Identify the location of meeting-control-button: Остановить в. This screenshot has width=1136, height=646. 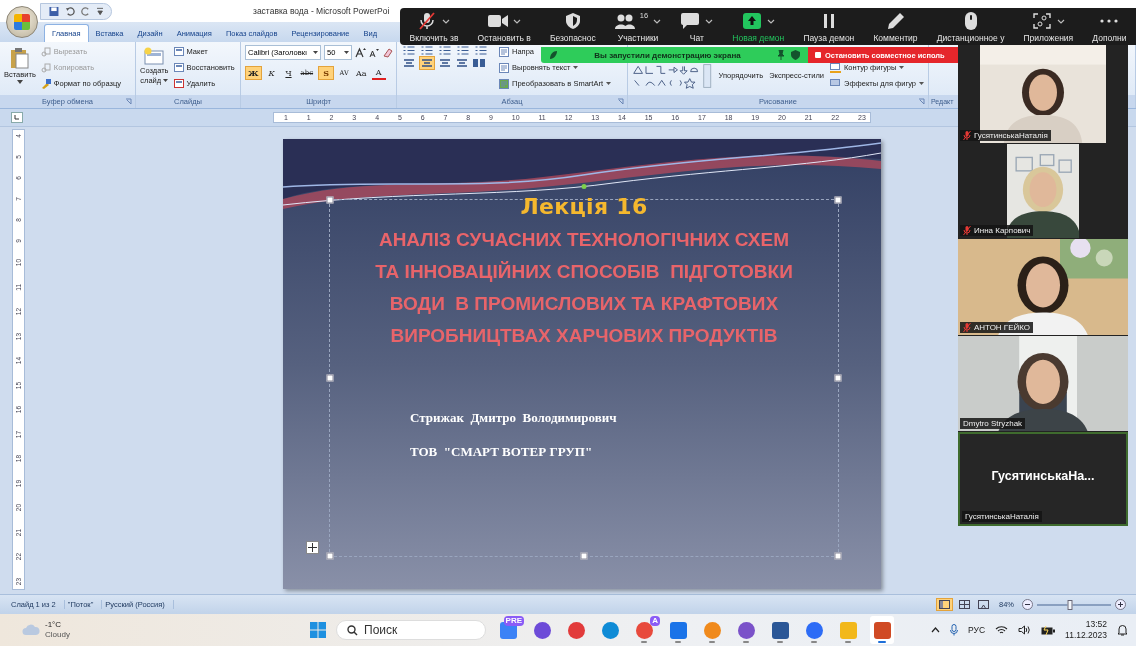
(504, 26).